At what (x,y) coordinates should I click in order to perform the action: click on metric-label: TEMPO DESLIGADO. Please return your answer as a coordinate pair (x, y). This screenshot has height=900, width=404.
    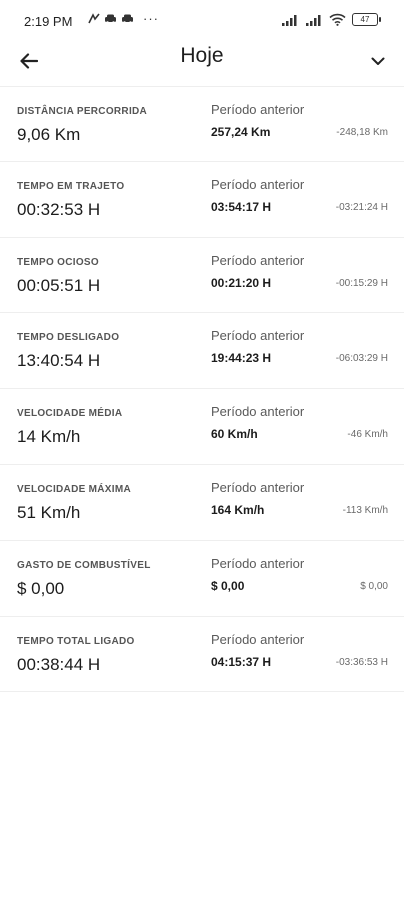
    Looking at the image, I should click on (68, 338).